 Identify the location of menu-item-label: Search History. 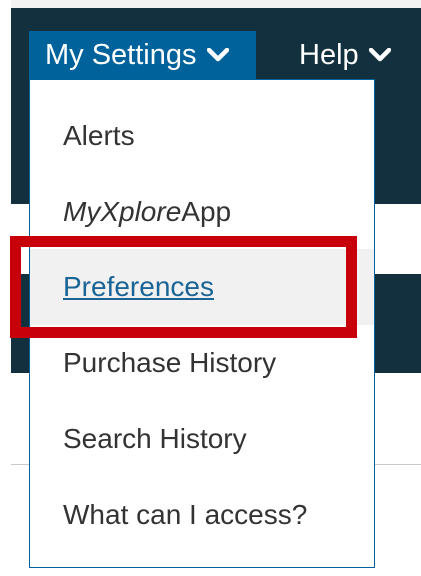
(155, 438).